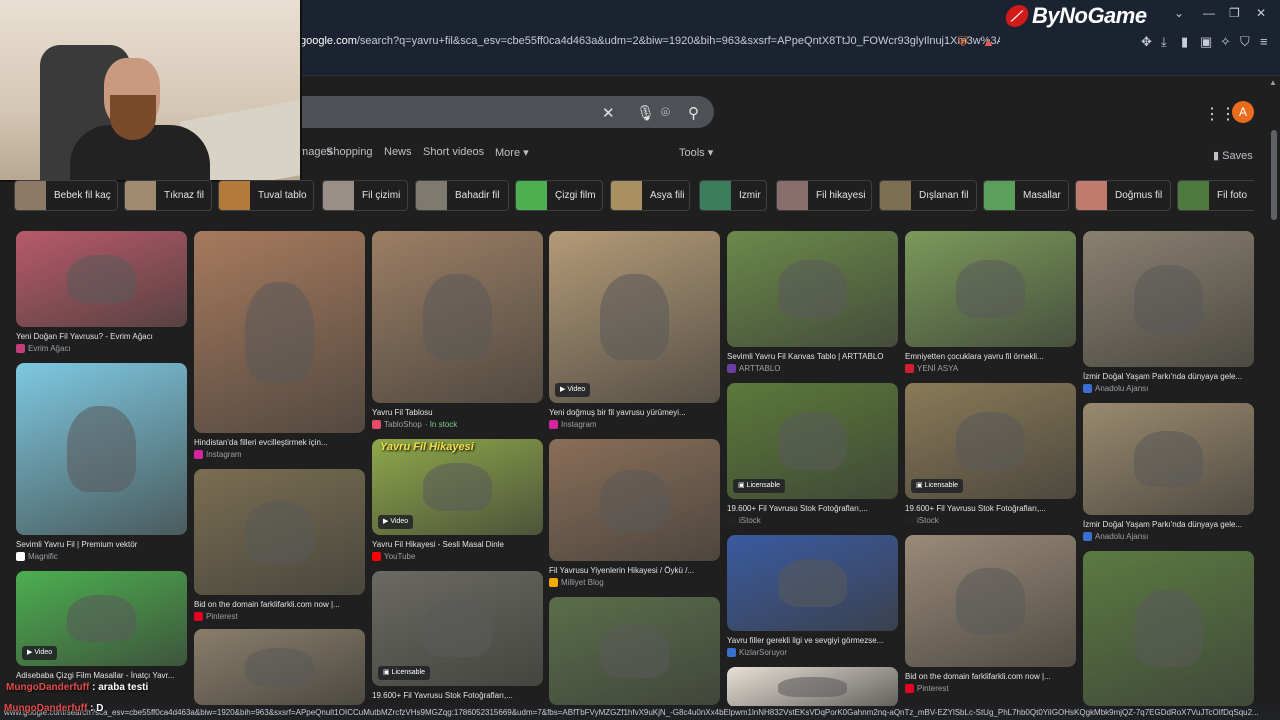 The image size is (1280, 720). Describe the element at coordinates (512, 152) in the screenshot. I see `tab-more: More ▾` at that location.